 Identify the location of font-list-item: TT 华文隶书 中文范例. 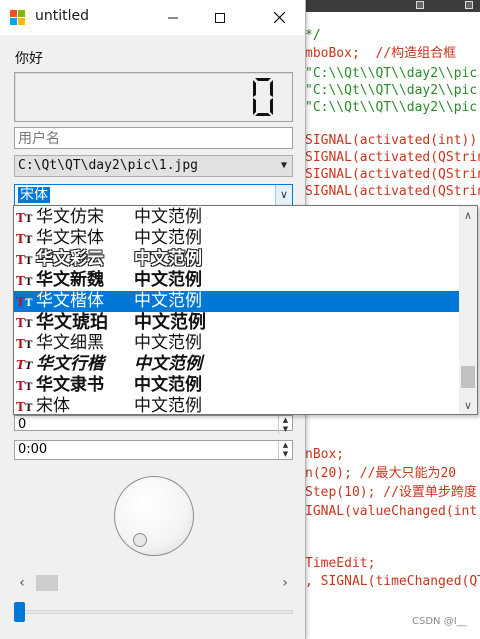
(236, 385).